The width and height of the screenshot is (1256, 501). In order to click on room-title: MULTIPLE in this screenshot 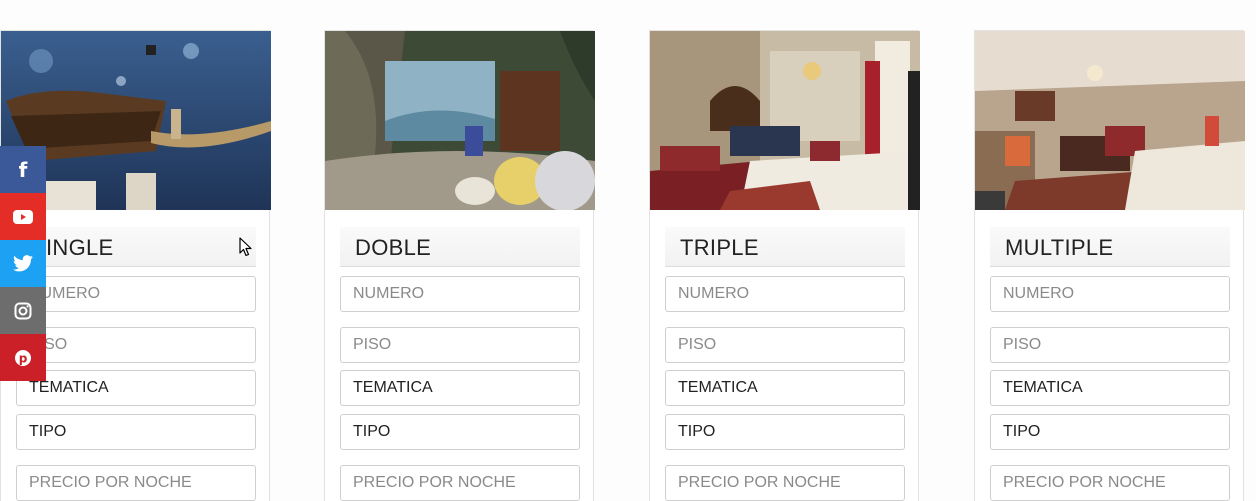, I will do `click(1110, 247)`.